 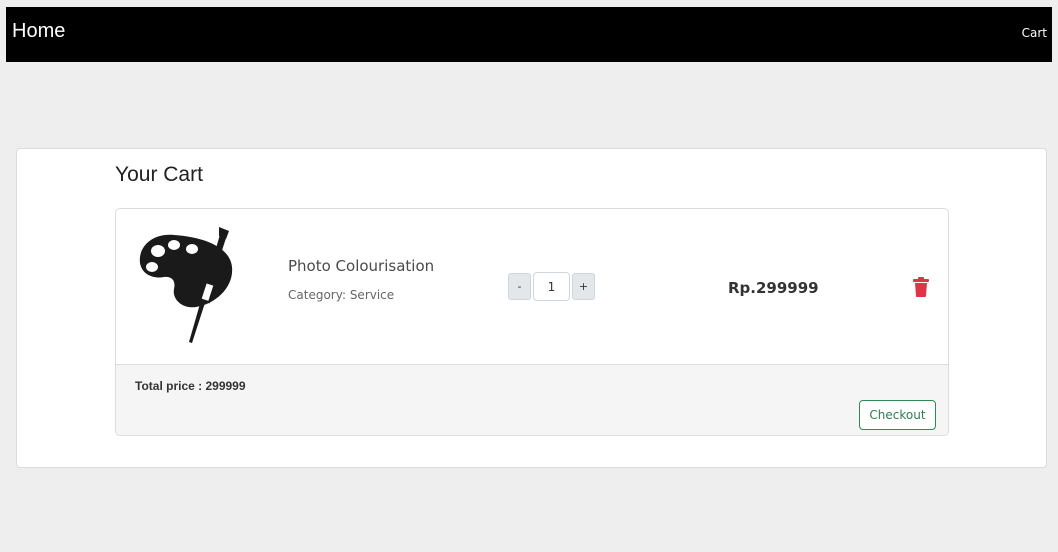 I want to click on quantity-input, so click(x=551, y=286).